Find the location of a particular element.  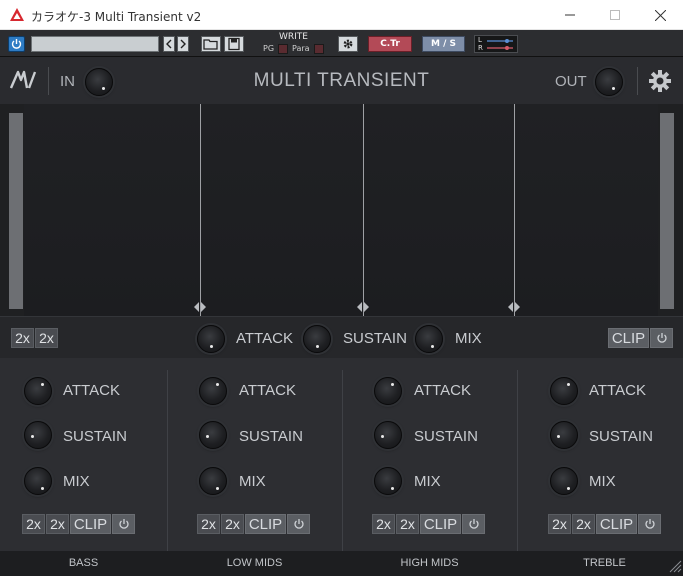

para-write-toggle is located at coordinates (319, 49).